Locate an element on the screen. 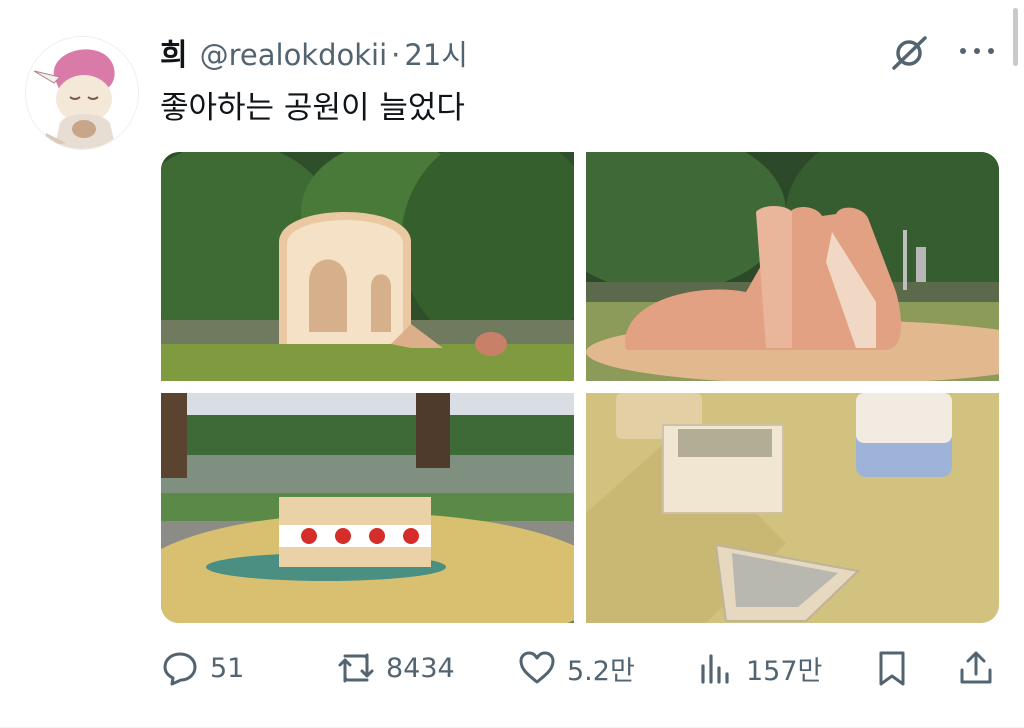  photo-loaf-slide is located at coordinates (792, 266).